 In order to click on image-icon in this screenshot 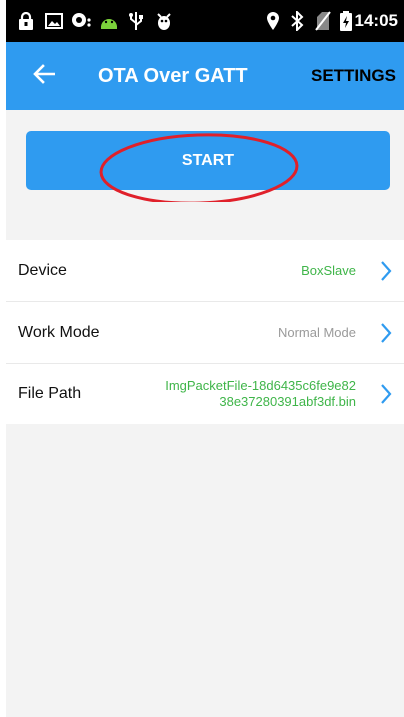, I will do `click(54, 21)`.